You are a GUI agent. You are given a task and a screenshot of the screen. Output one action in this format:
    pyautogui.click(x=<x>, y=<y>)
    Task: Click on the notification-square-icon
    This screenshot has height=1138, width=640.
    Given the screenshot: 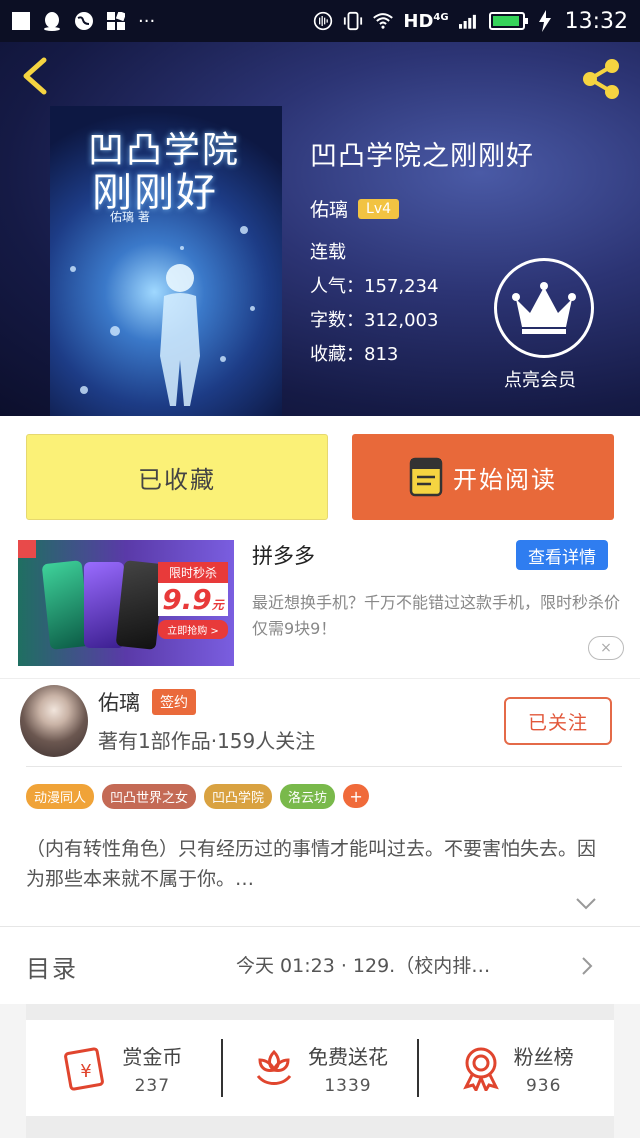 What is the action you would take?
    pyautogui.click(x=21, y=21)
    